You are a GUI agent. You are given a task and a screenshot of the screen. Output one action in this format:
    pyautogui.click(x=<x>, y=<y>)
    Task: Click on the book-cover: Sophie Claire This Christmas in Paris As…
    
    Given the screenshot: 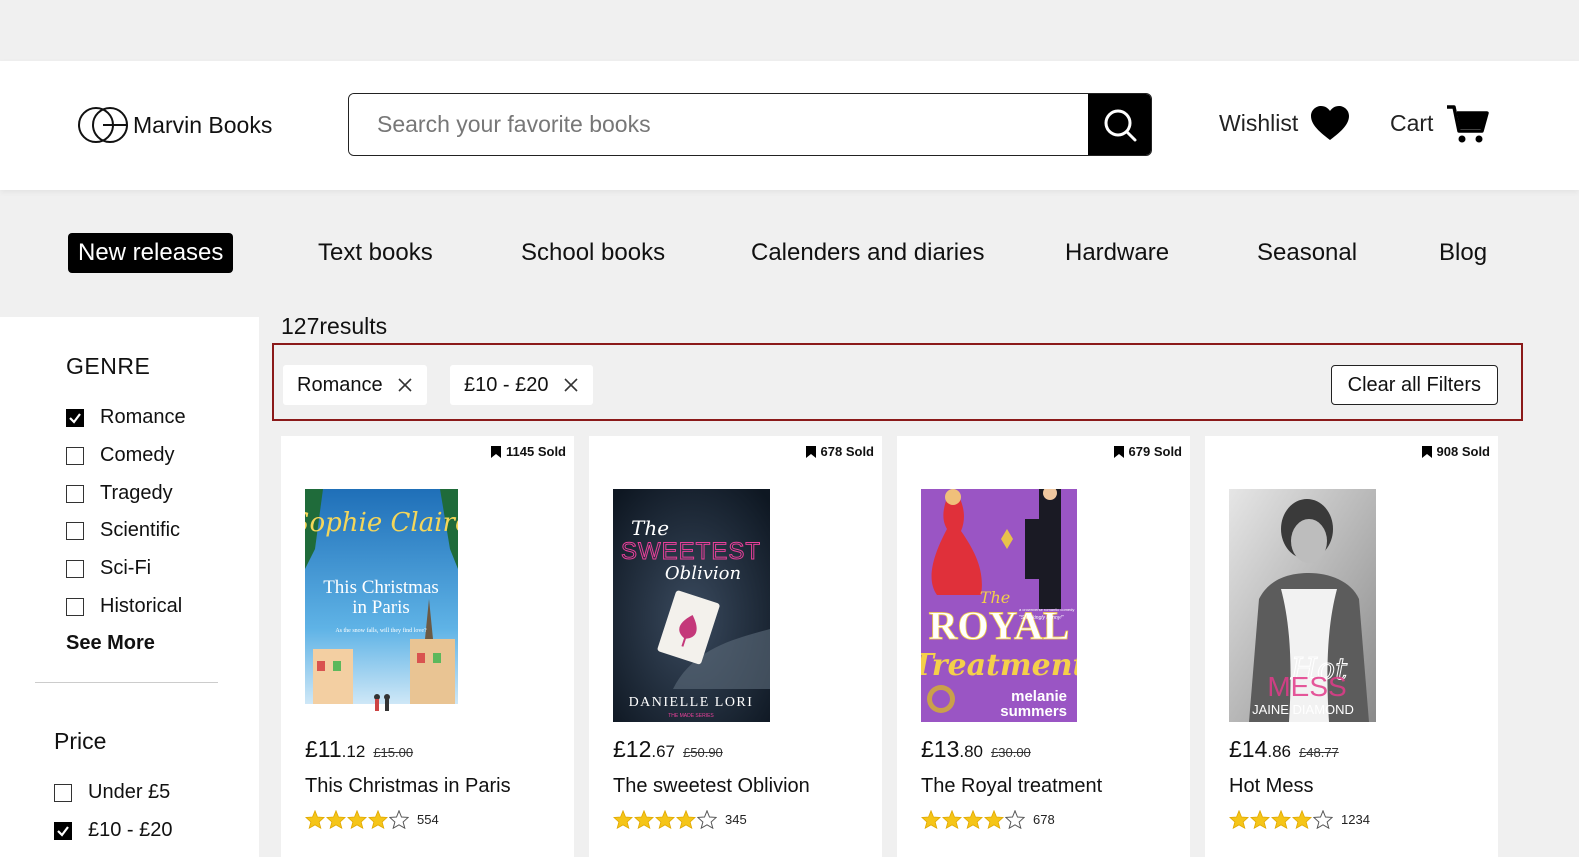 What is the action you would take?
    pyautogui.click(x=381, y=605)
    